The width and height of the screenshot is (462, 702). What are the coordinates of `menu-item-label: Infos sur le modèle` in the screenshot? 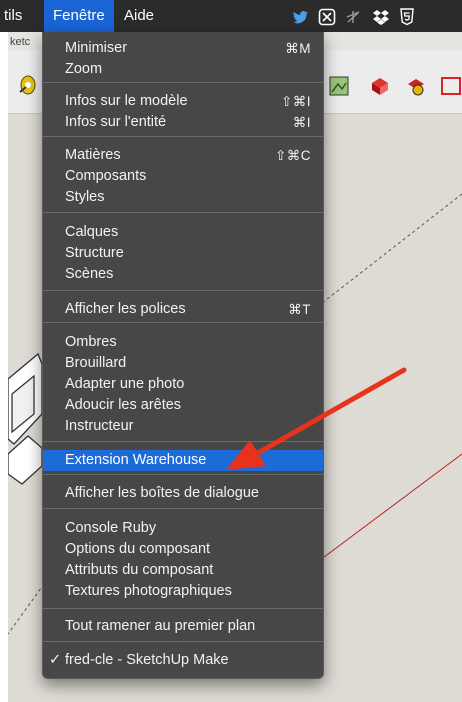 It's located at (126, 101).